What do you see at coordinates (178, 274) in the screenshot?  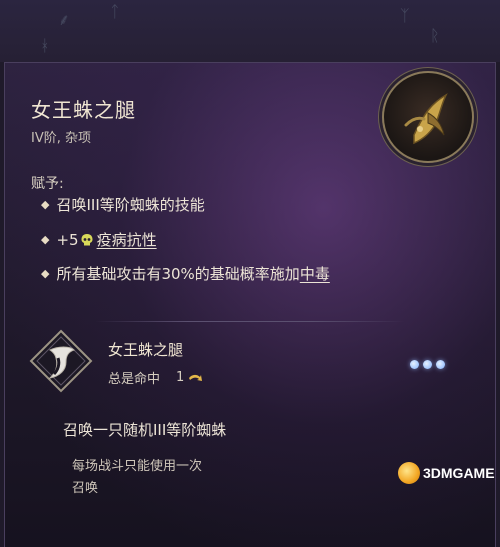 I see `grant-text: 所有基础攻击有30%的基础概率施加` at bounding box center [178, 274].